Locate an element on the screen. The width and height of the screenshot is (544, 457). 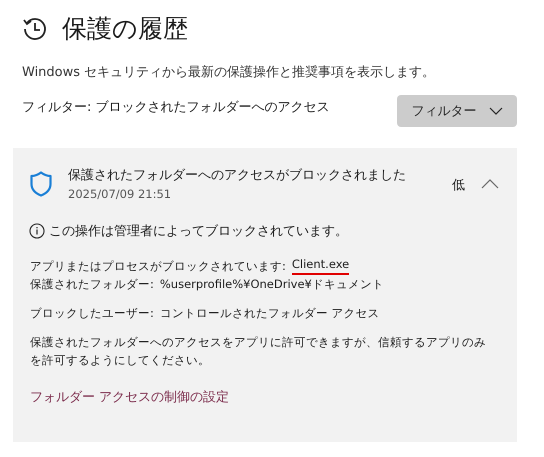
detail-value: Client.exe is located at coordinates (321, 266).